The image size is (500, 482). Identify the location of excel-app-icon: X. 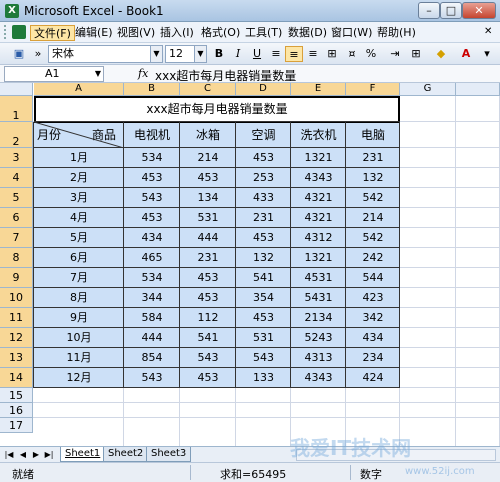
(12, 11).